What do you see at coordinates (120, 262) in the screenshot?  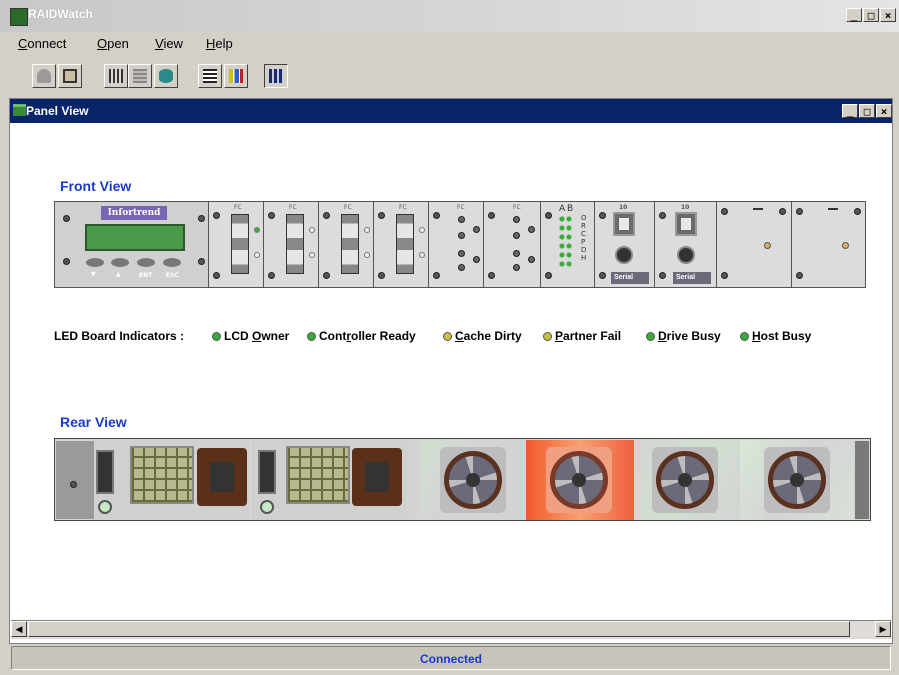 I see `up-key` at bounding box center [120, 262].